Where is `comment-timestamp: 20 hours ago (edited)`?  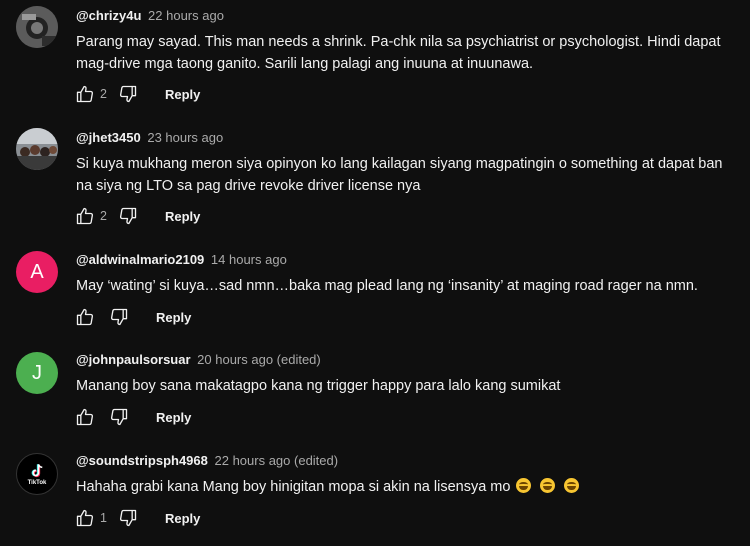
comment-timestamp: 20 hours ago (edited) is located at coordinates (259, 359).